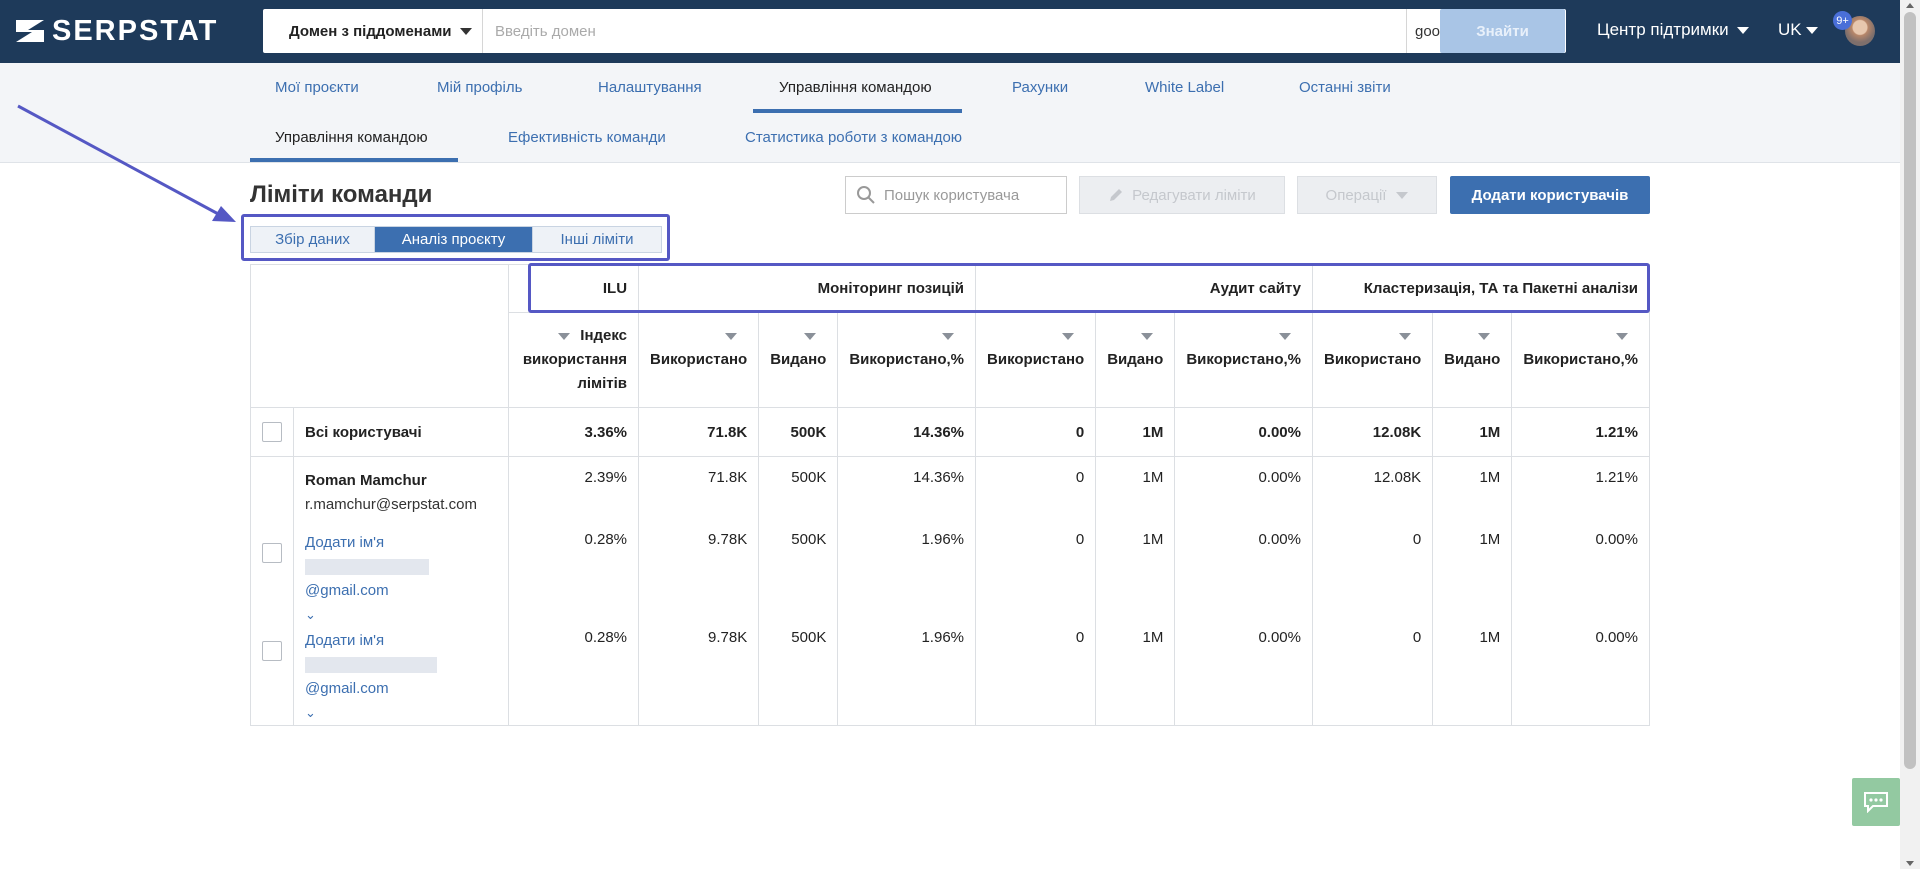  Describe the element at coordinates (370, 31) in the screenshot. I see `domain-mode-label: Домен з піддоменами` at that location.